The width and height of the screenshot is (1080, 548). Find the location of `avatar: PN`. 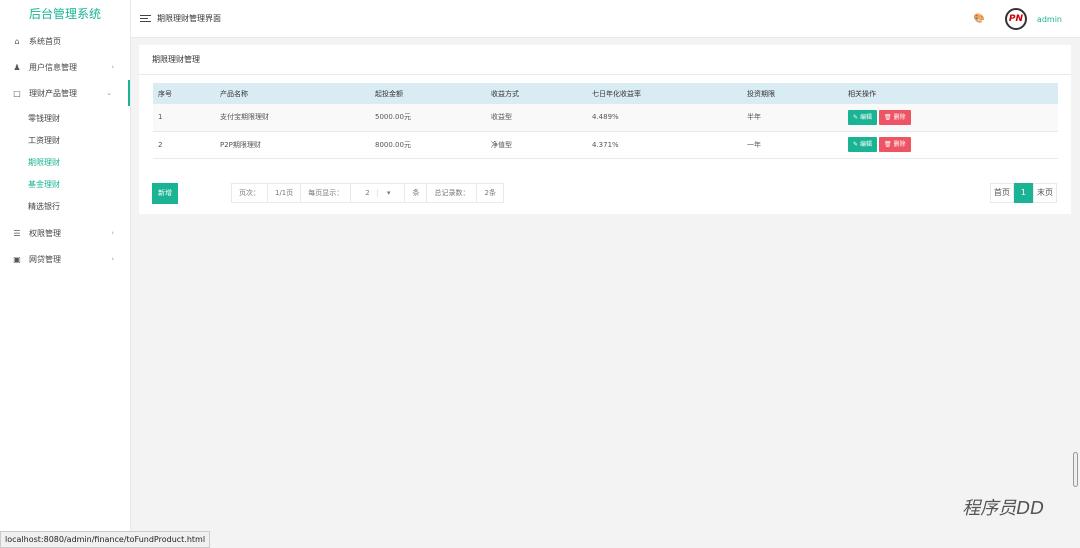

avatar: PN is located at coordinates (1015, 19).